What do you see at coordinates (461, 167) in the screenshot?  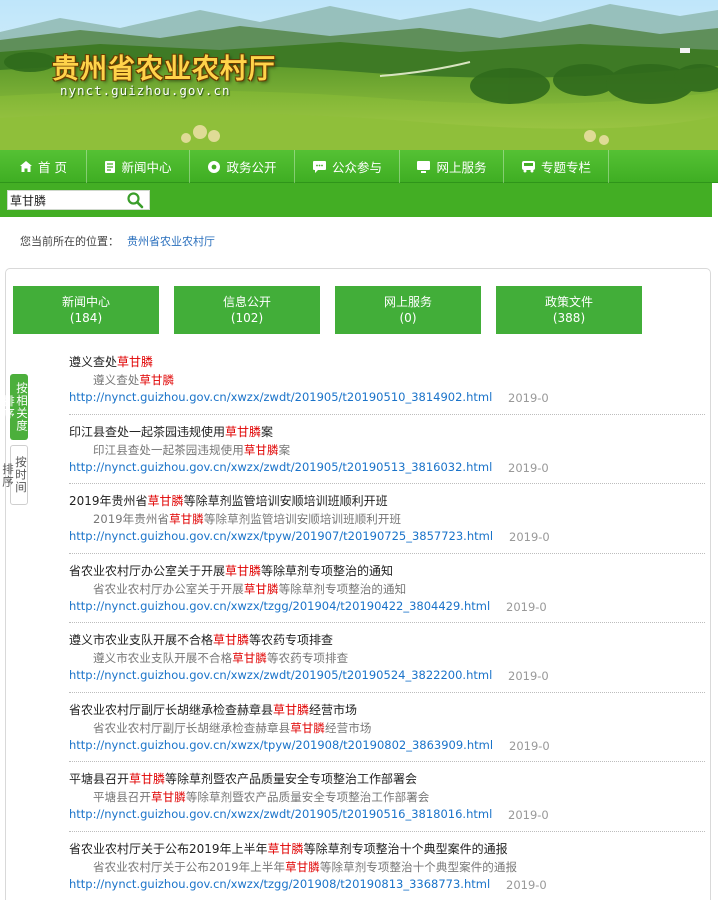 I see `nav-item-label: 网上服务` at bounding box center [461, 167].